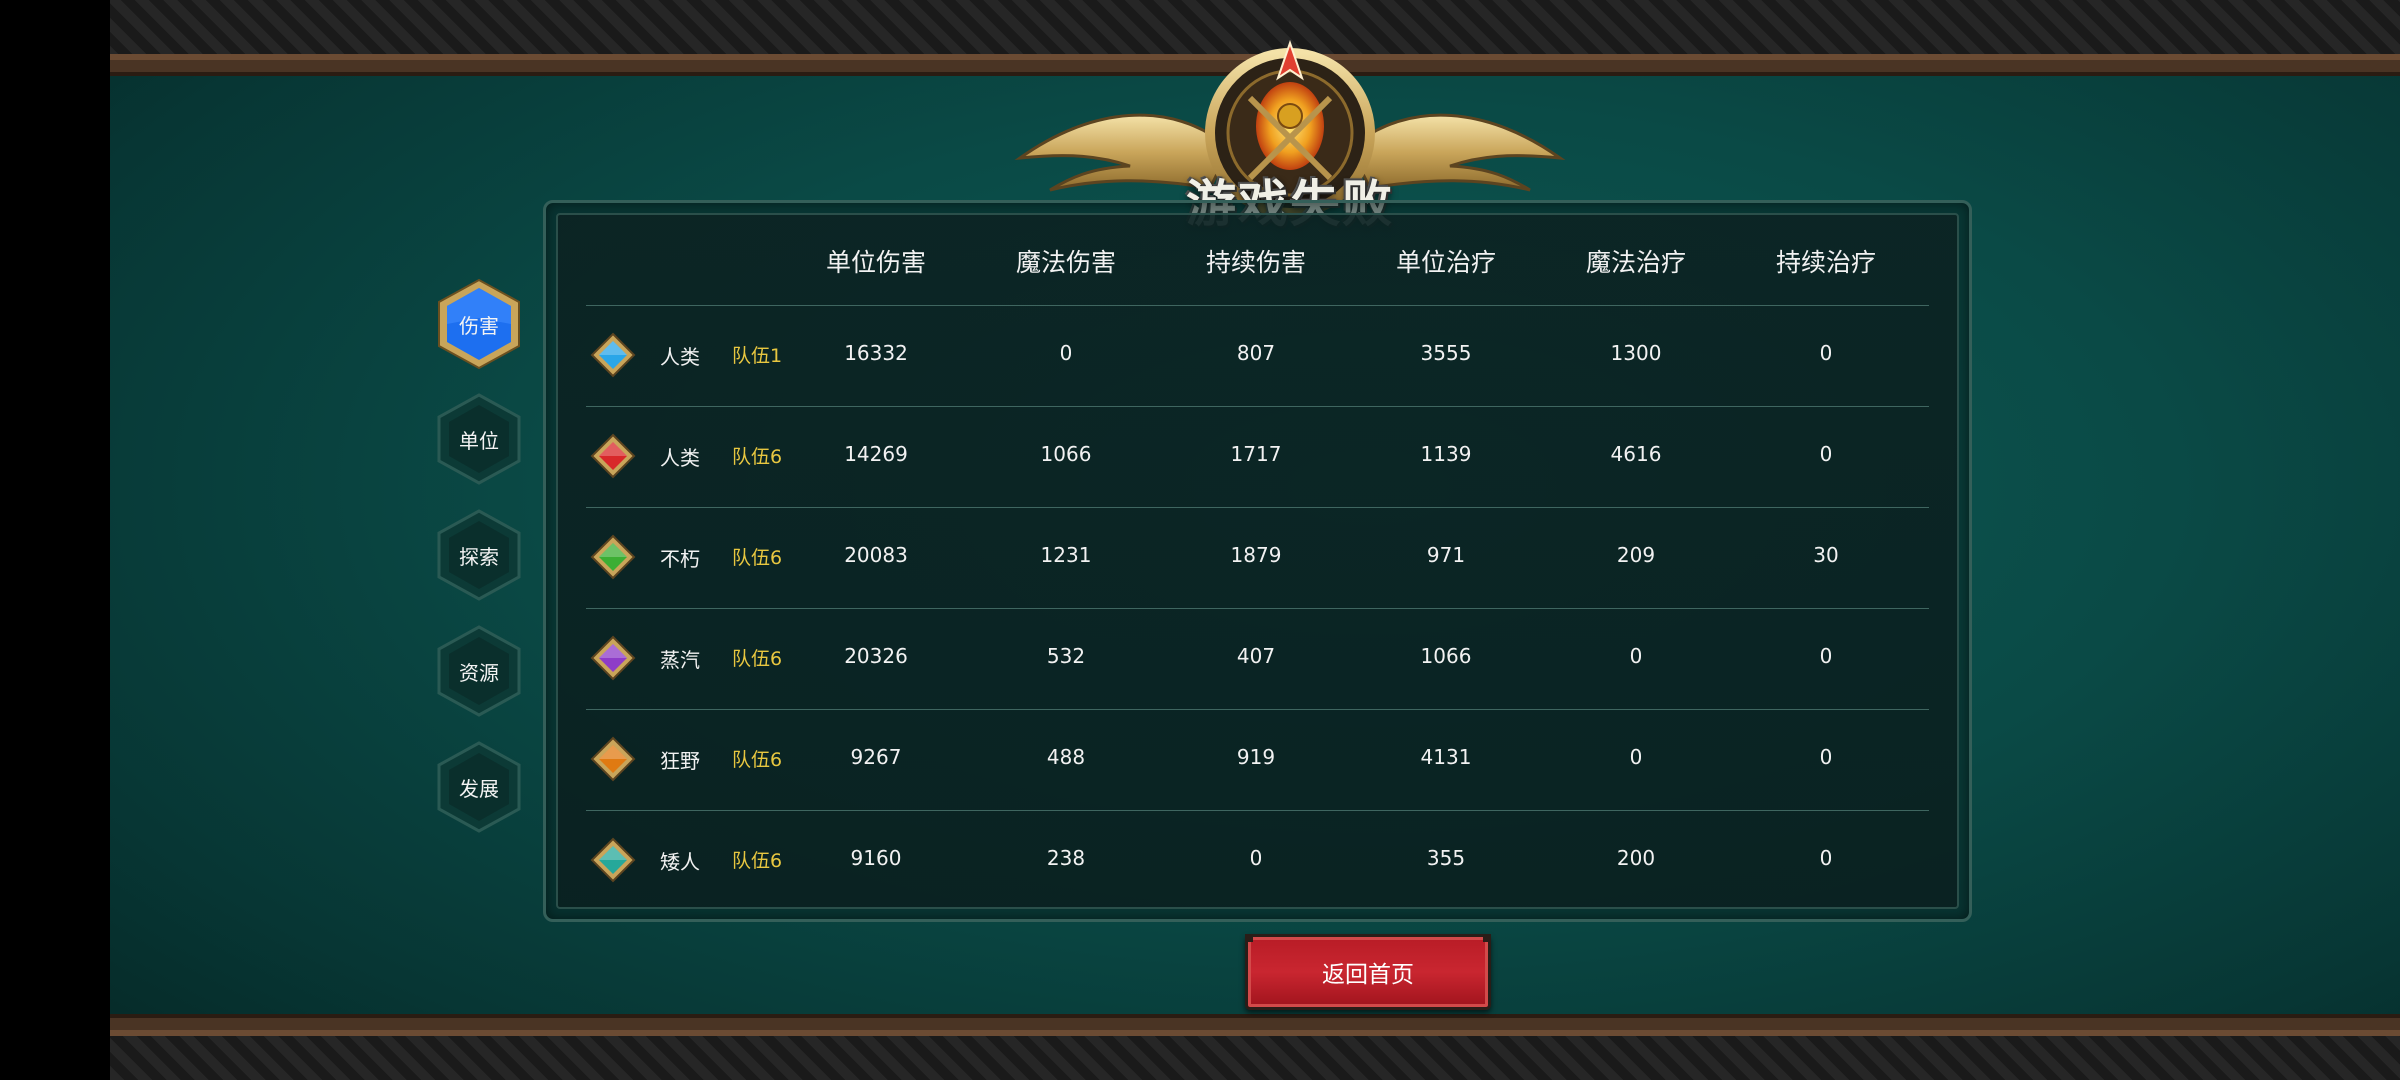 This screenshot has height=1080, width=2400. Describe the element at coordinates (1256, 555) in the screenshot. I see `stat-value: 1879` at that location.